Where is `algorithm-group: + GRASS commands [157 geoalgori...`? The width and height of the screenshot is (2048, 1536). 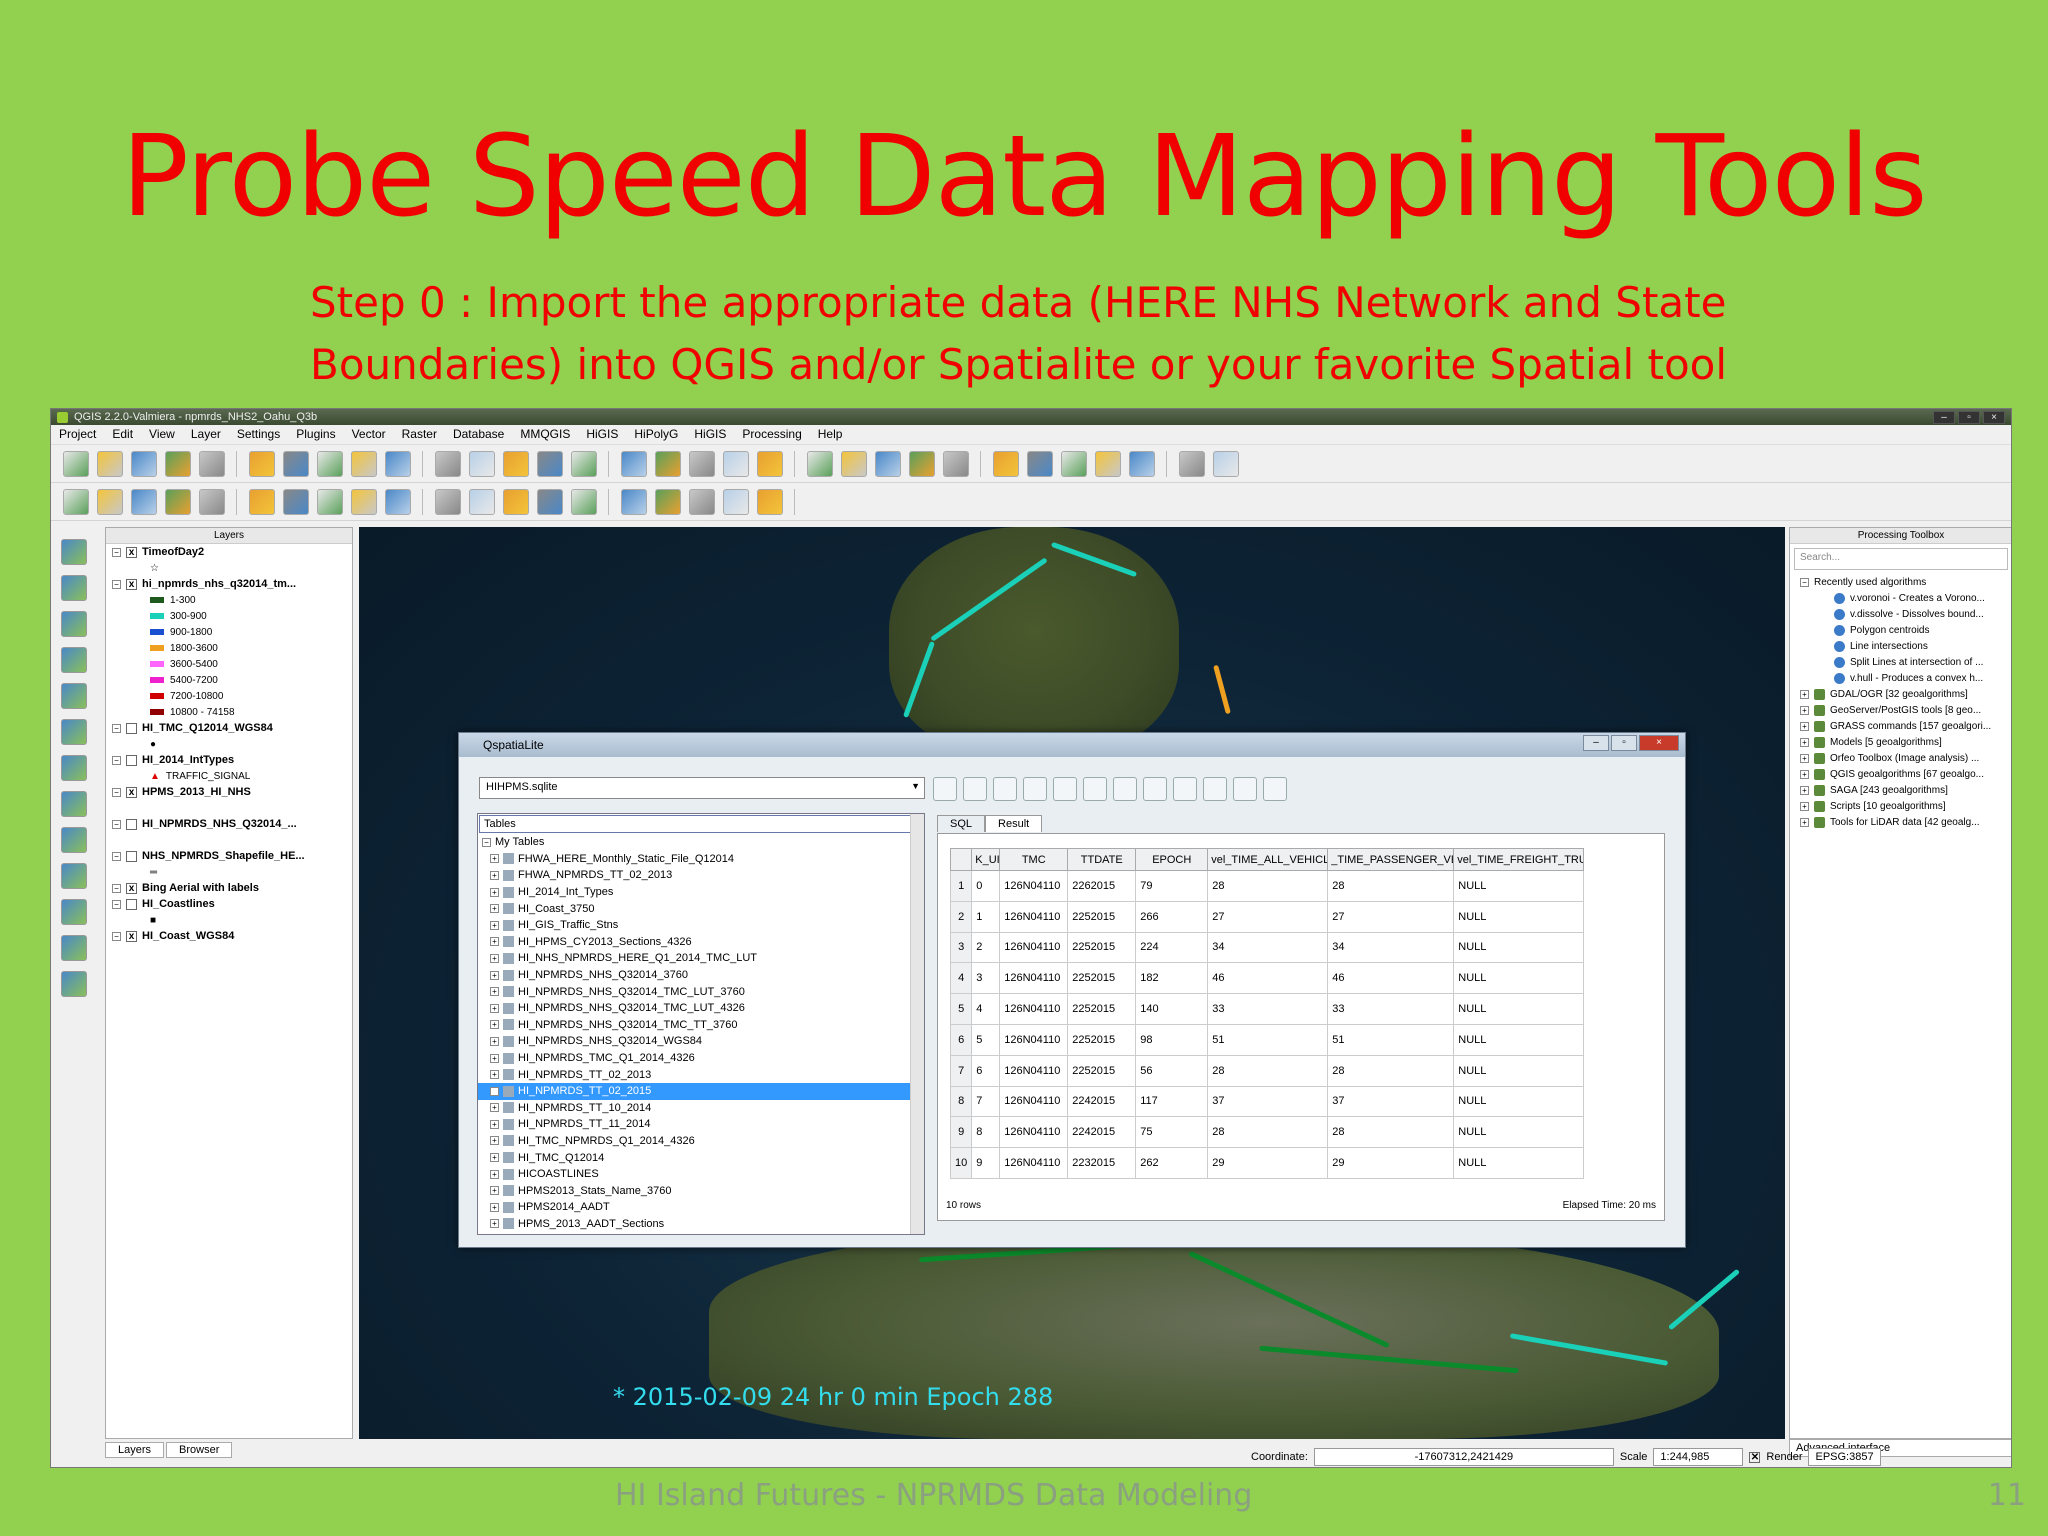 algorithm-group: + GRASS commands [157 geoalgori... is located at coordinates (1900, 726).